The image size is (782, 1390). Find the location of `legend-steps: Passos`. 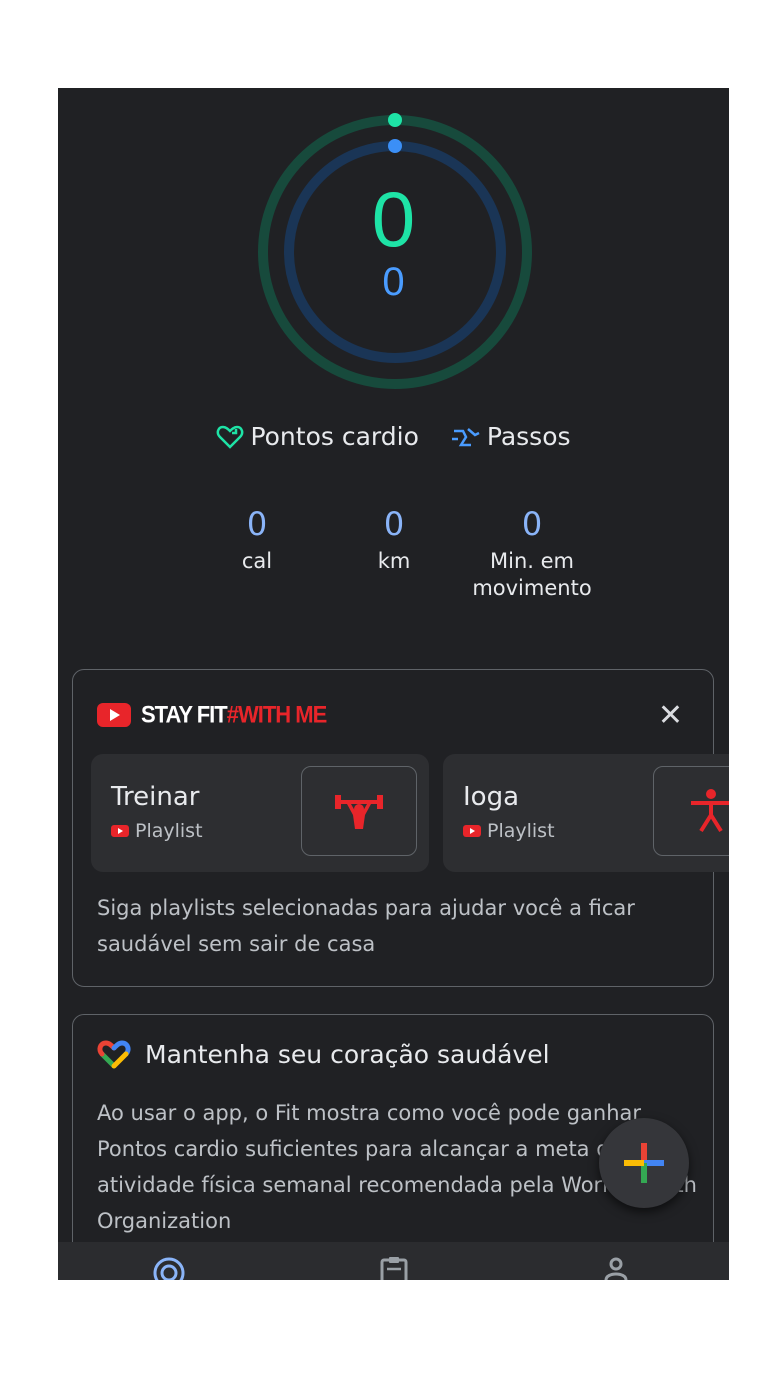

legend-steps: Passos is located at coordinates (511, 436).